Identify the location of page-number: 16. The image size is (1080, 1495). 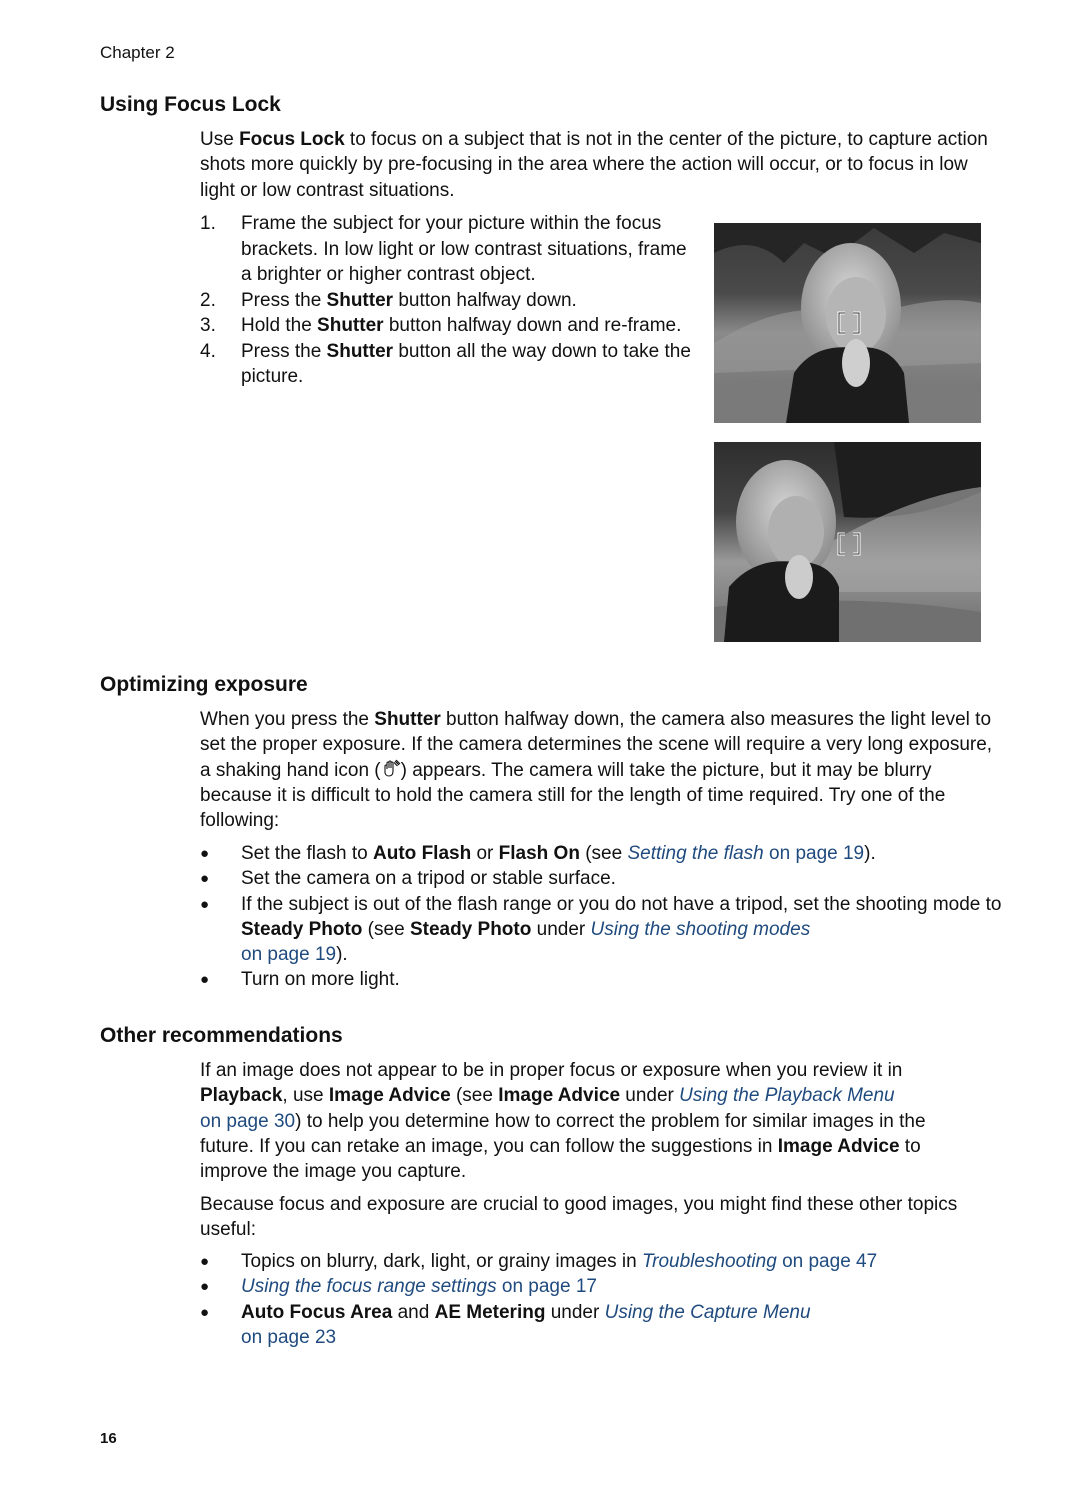
(108, 1438).